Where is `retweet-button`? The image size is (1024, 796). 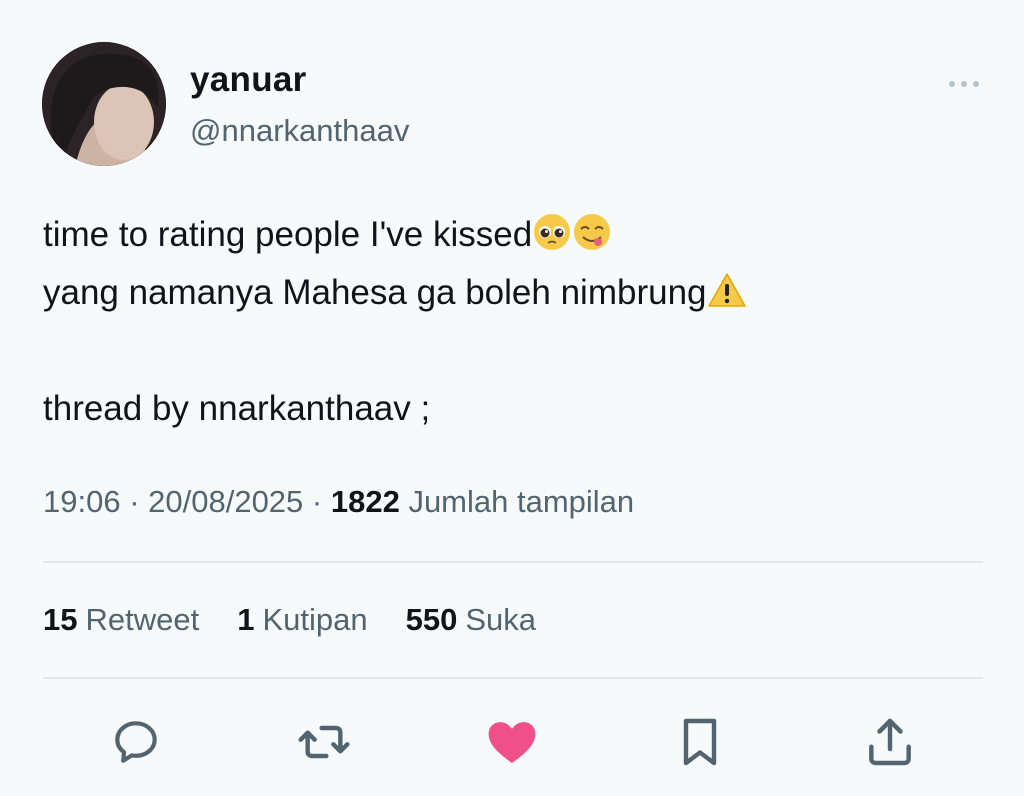 retweet-button is located at coordinates (324, 742).